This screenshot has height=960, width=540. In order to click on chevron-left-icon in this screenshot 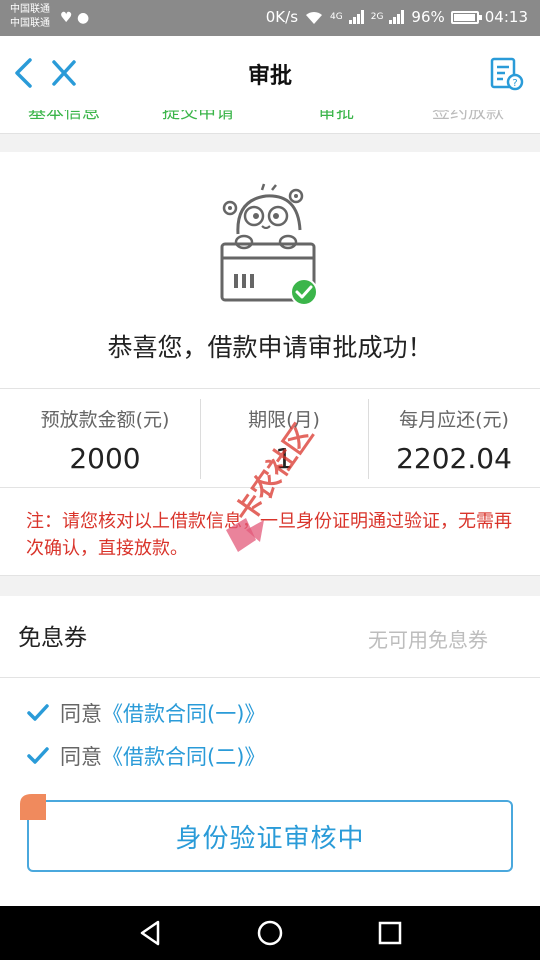, I will do `click(24, 73)`.